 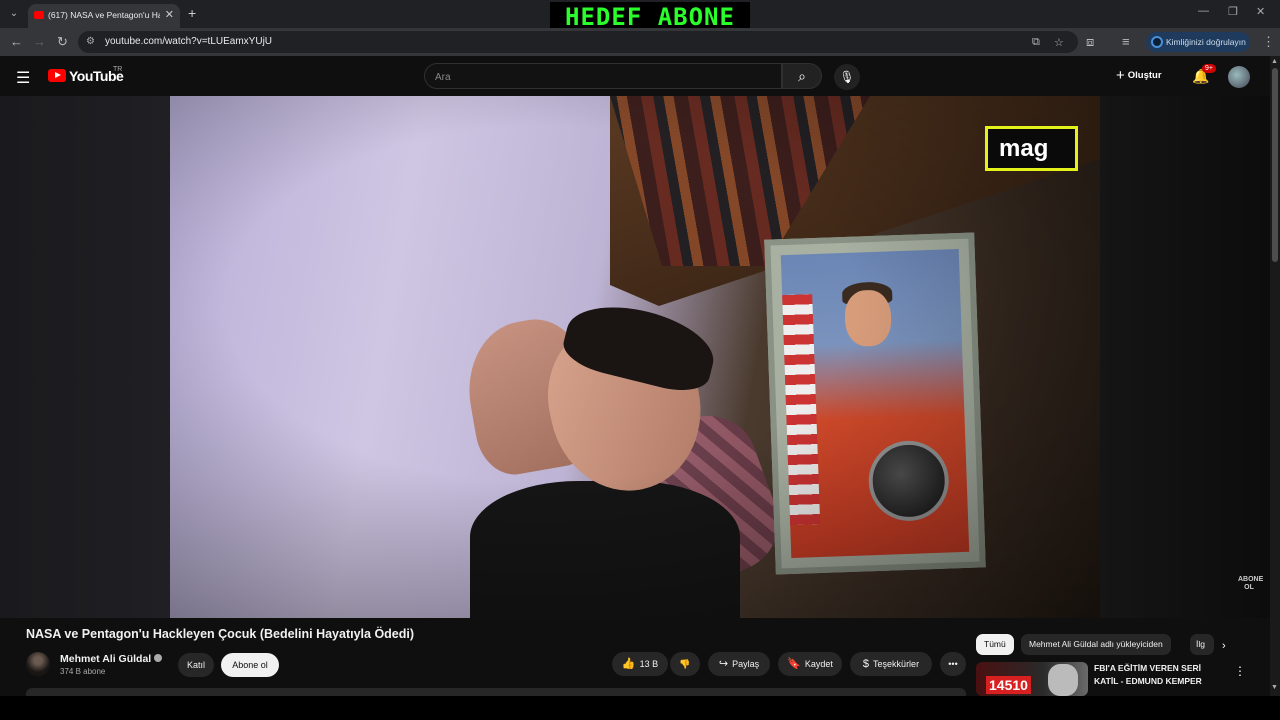 I want to click on share-icon: ↪, so click(x=723, y=664).